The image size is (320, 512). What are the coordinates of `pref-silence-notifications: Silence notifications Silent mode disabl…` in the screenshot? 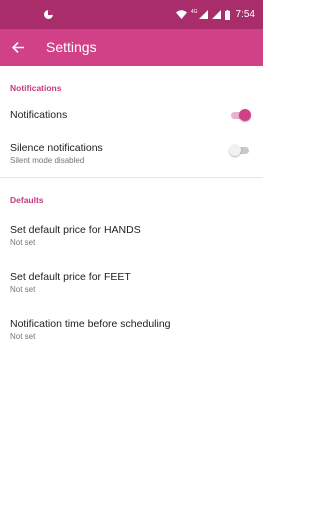 It's located at (131, 153).